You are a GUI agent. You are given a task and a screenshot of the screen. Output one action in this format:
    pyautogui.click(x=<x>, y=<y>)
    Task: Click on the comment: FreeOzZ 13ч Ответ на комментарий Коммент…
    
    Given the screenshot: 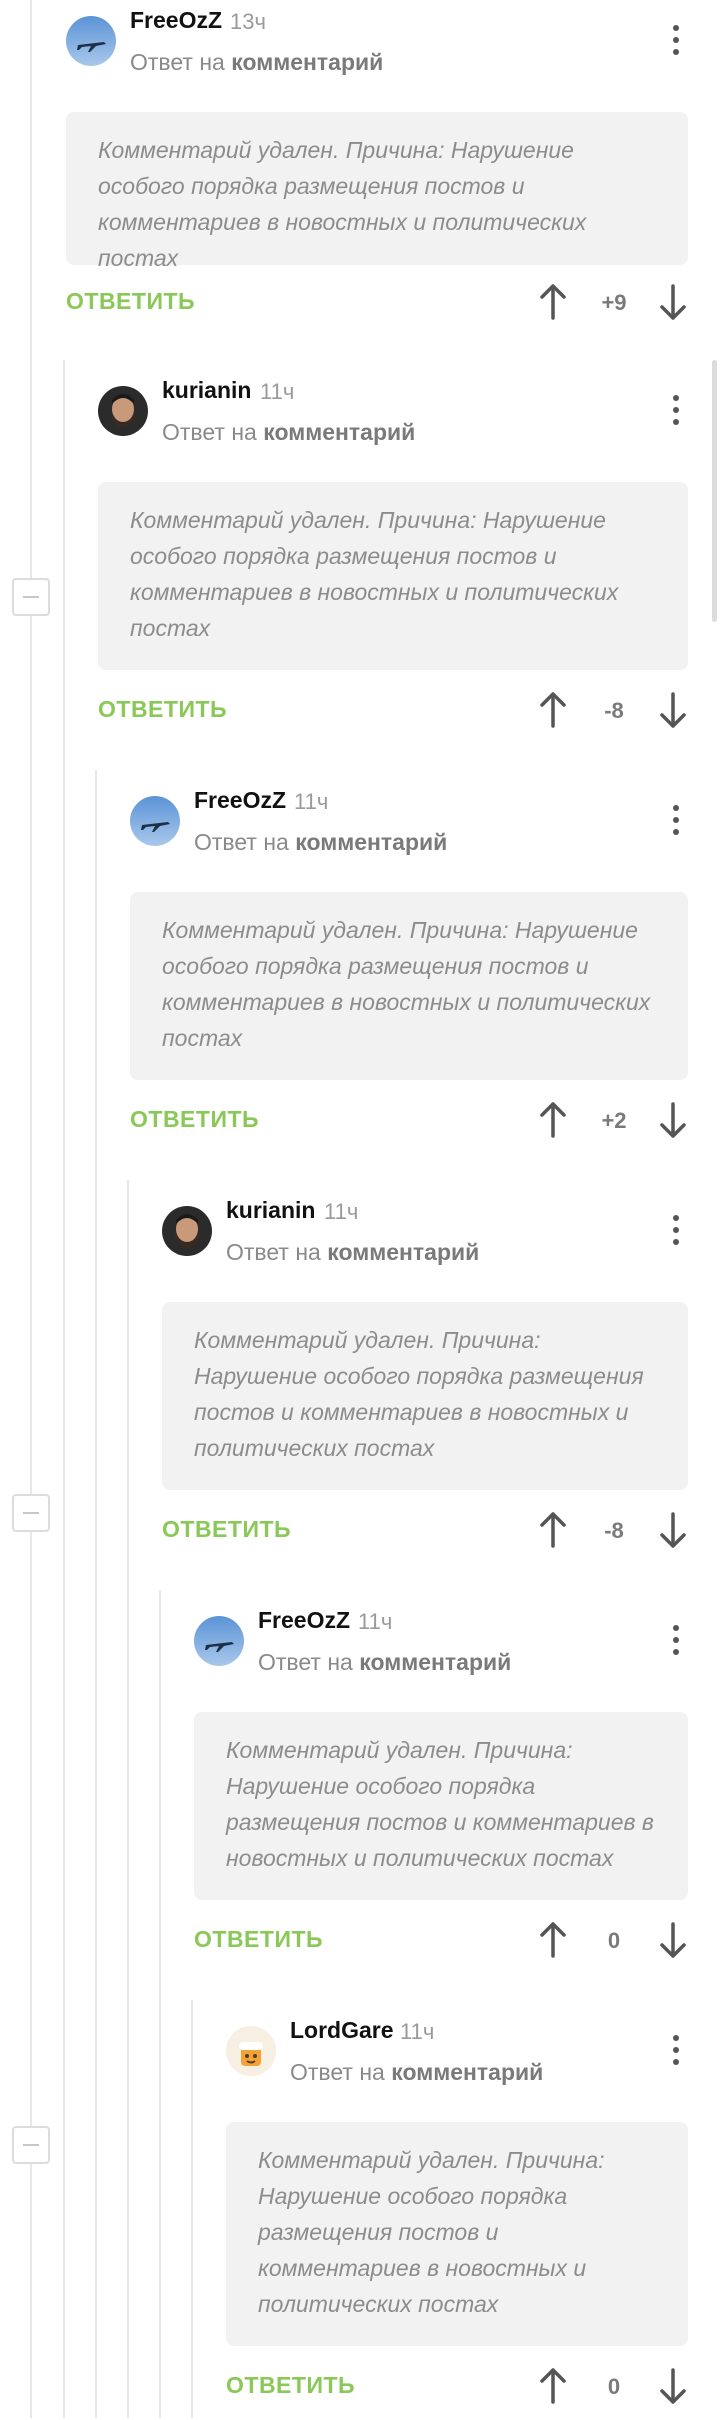 What is the action you would take?
    pyautogui.click(x=377, y=205)
    